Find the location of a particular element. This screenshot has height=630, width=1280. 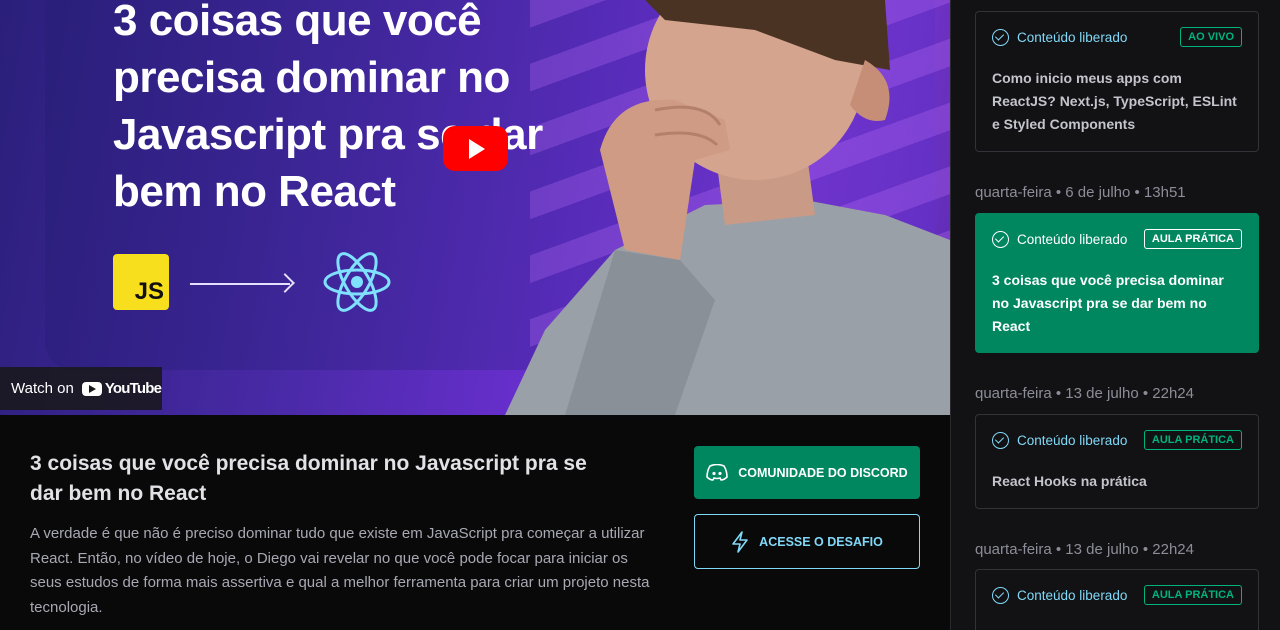

js-badge-text: JS is located at coordinates (149, 291).